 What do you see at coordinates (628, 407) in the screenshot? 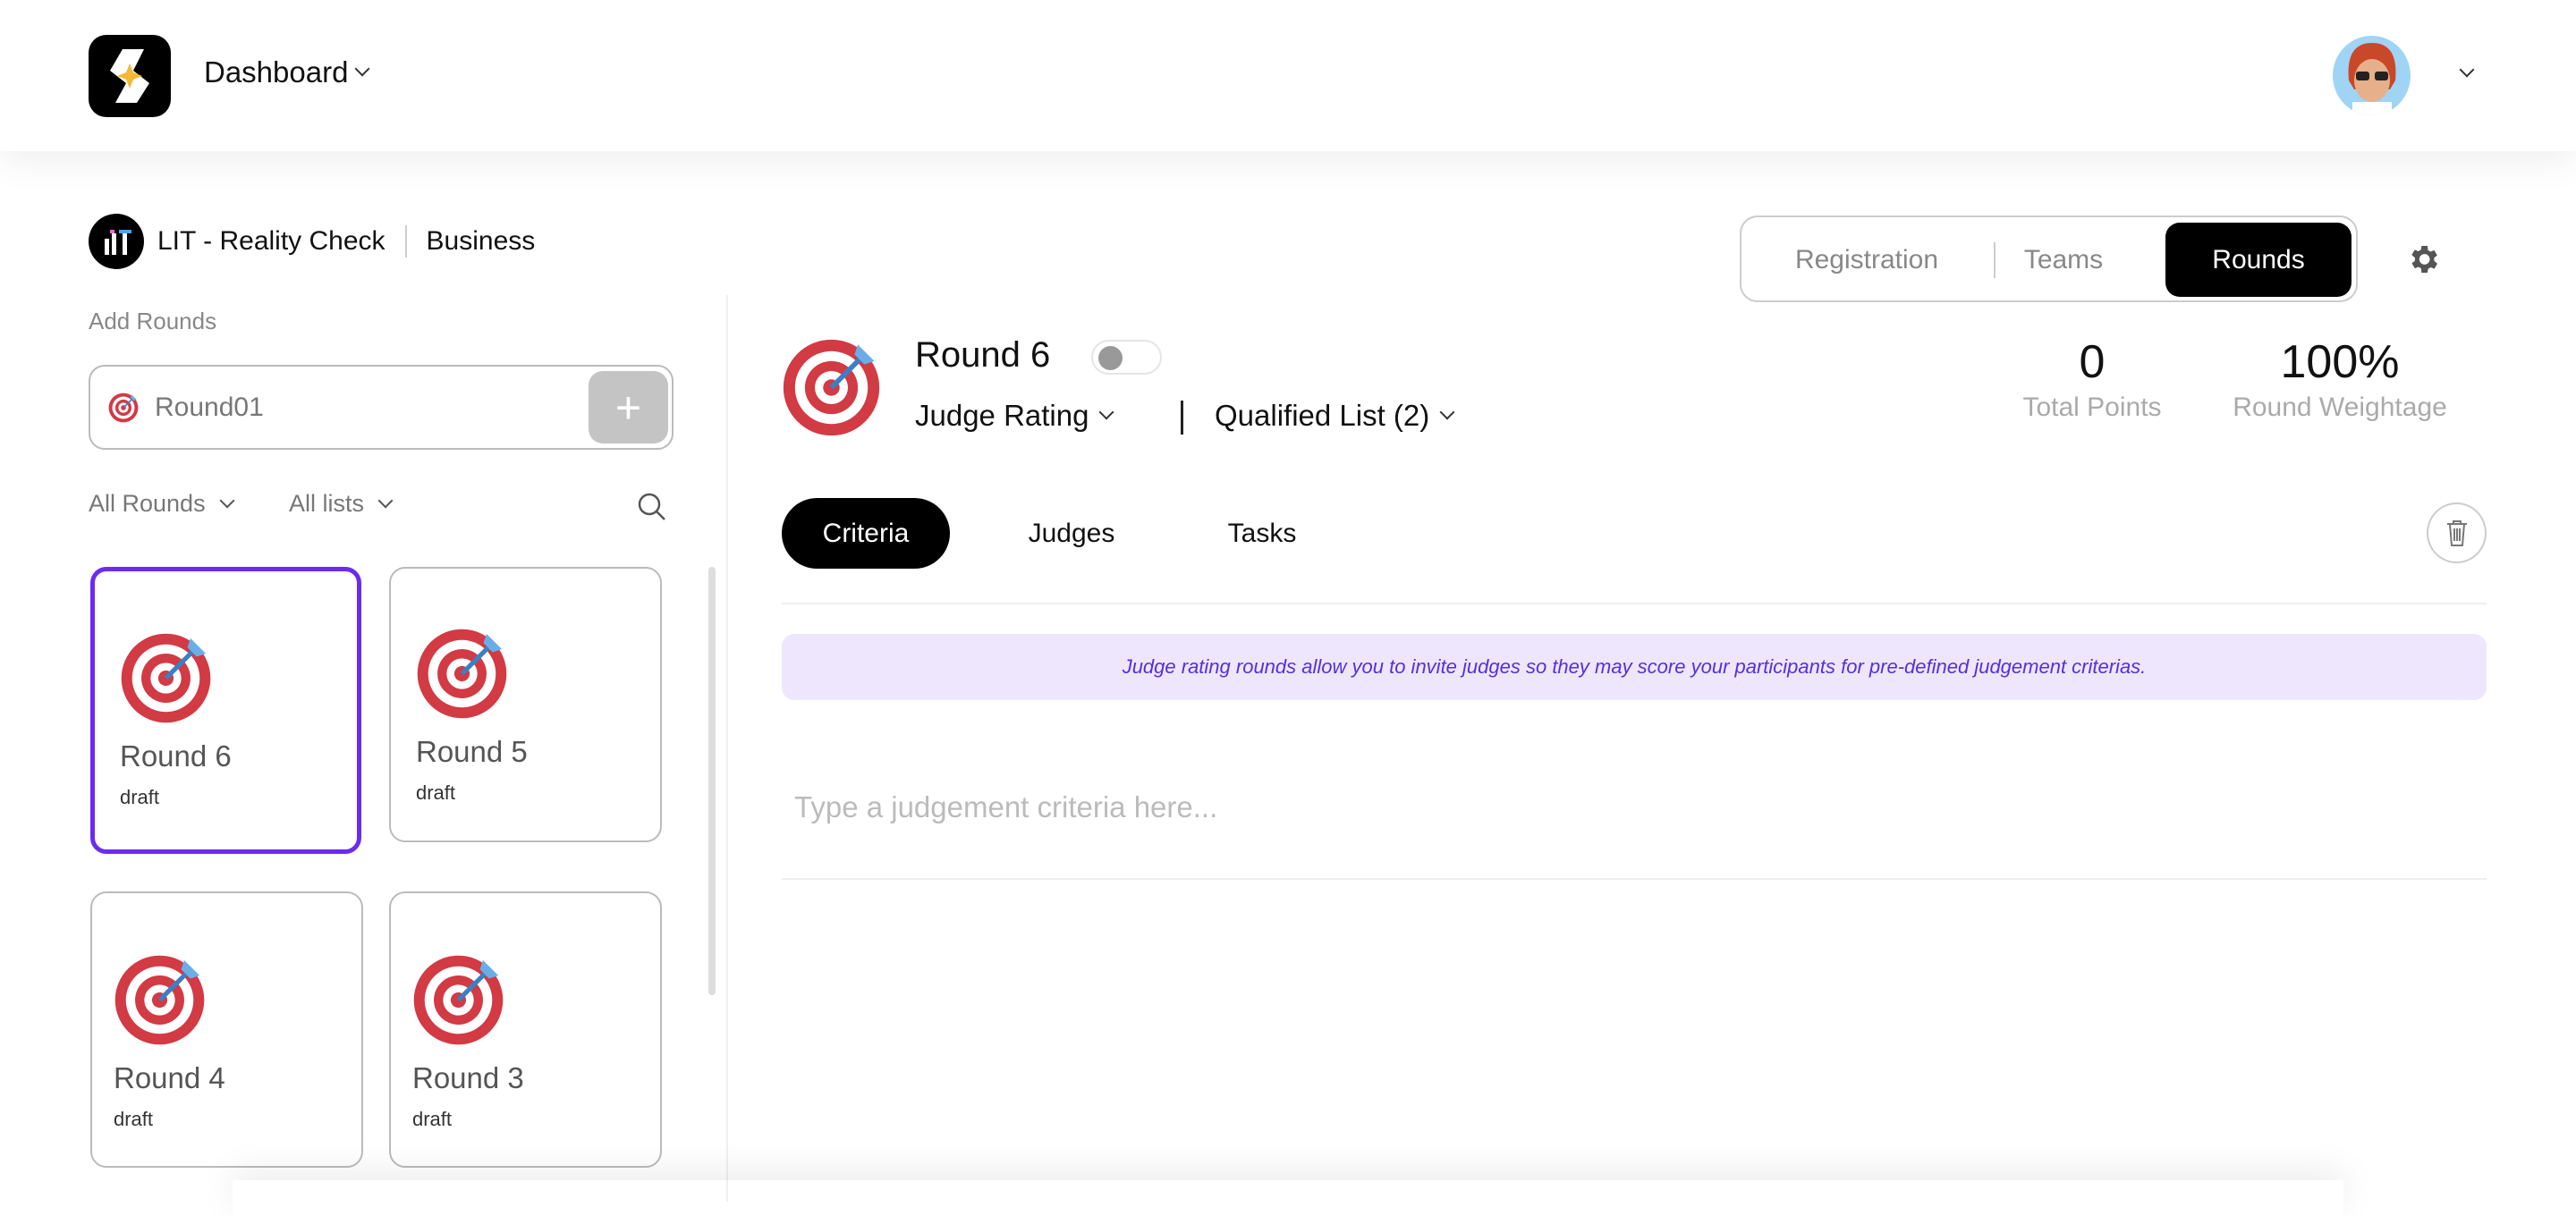
I see `add-round-button: +` at bounding box center [628, 407].